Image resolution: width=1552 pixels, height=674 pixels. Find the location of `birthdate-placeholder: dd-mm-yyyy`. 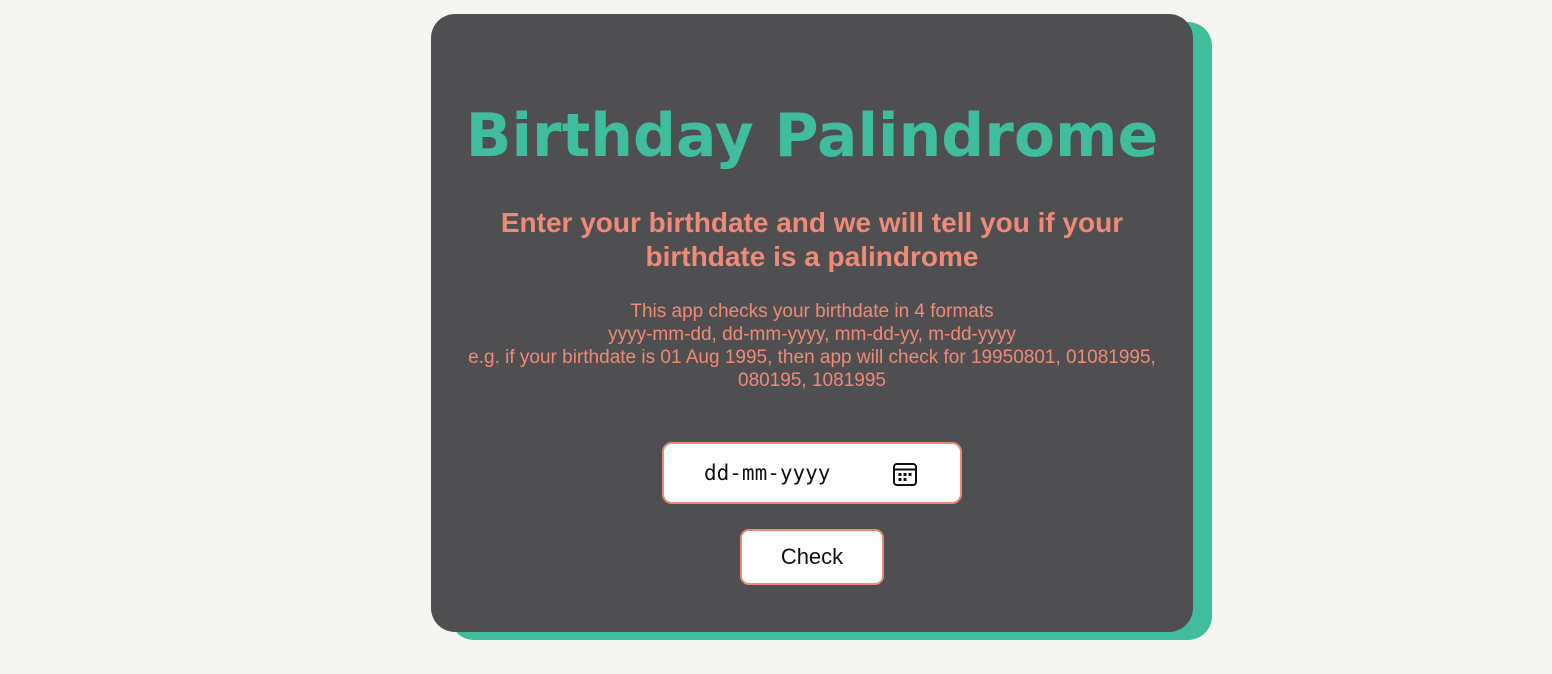

birthdate-placeholder: dd-mm-yyyy is located at coordinates (767, 473).